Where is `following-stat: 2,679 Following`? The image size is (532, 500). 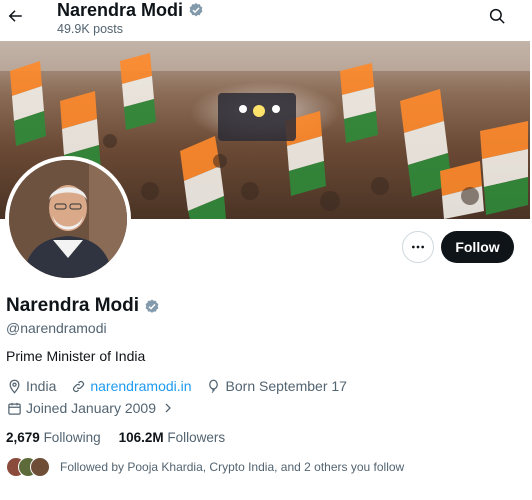 following-stat: 2,679 Following is located at coordinates (53, 437).